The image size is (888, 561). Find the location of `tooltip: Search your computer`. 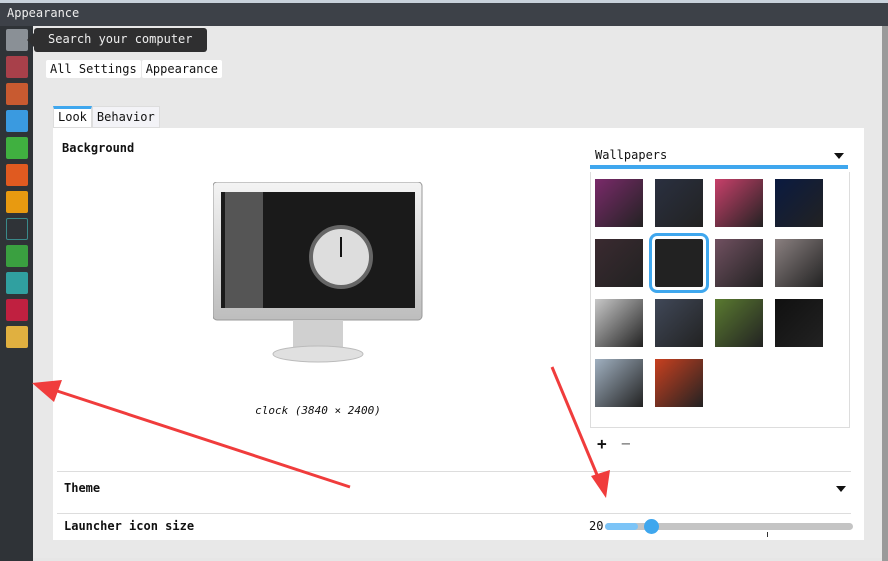

tooltip: Search your computer is located at coordinates (117, 40).